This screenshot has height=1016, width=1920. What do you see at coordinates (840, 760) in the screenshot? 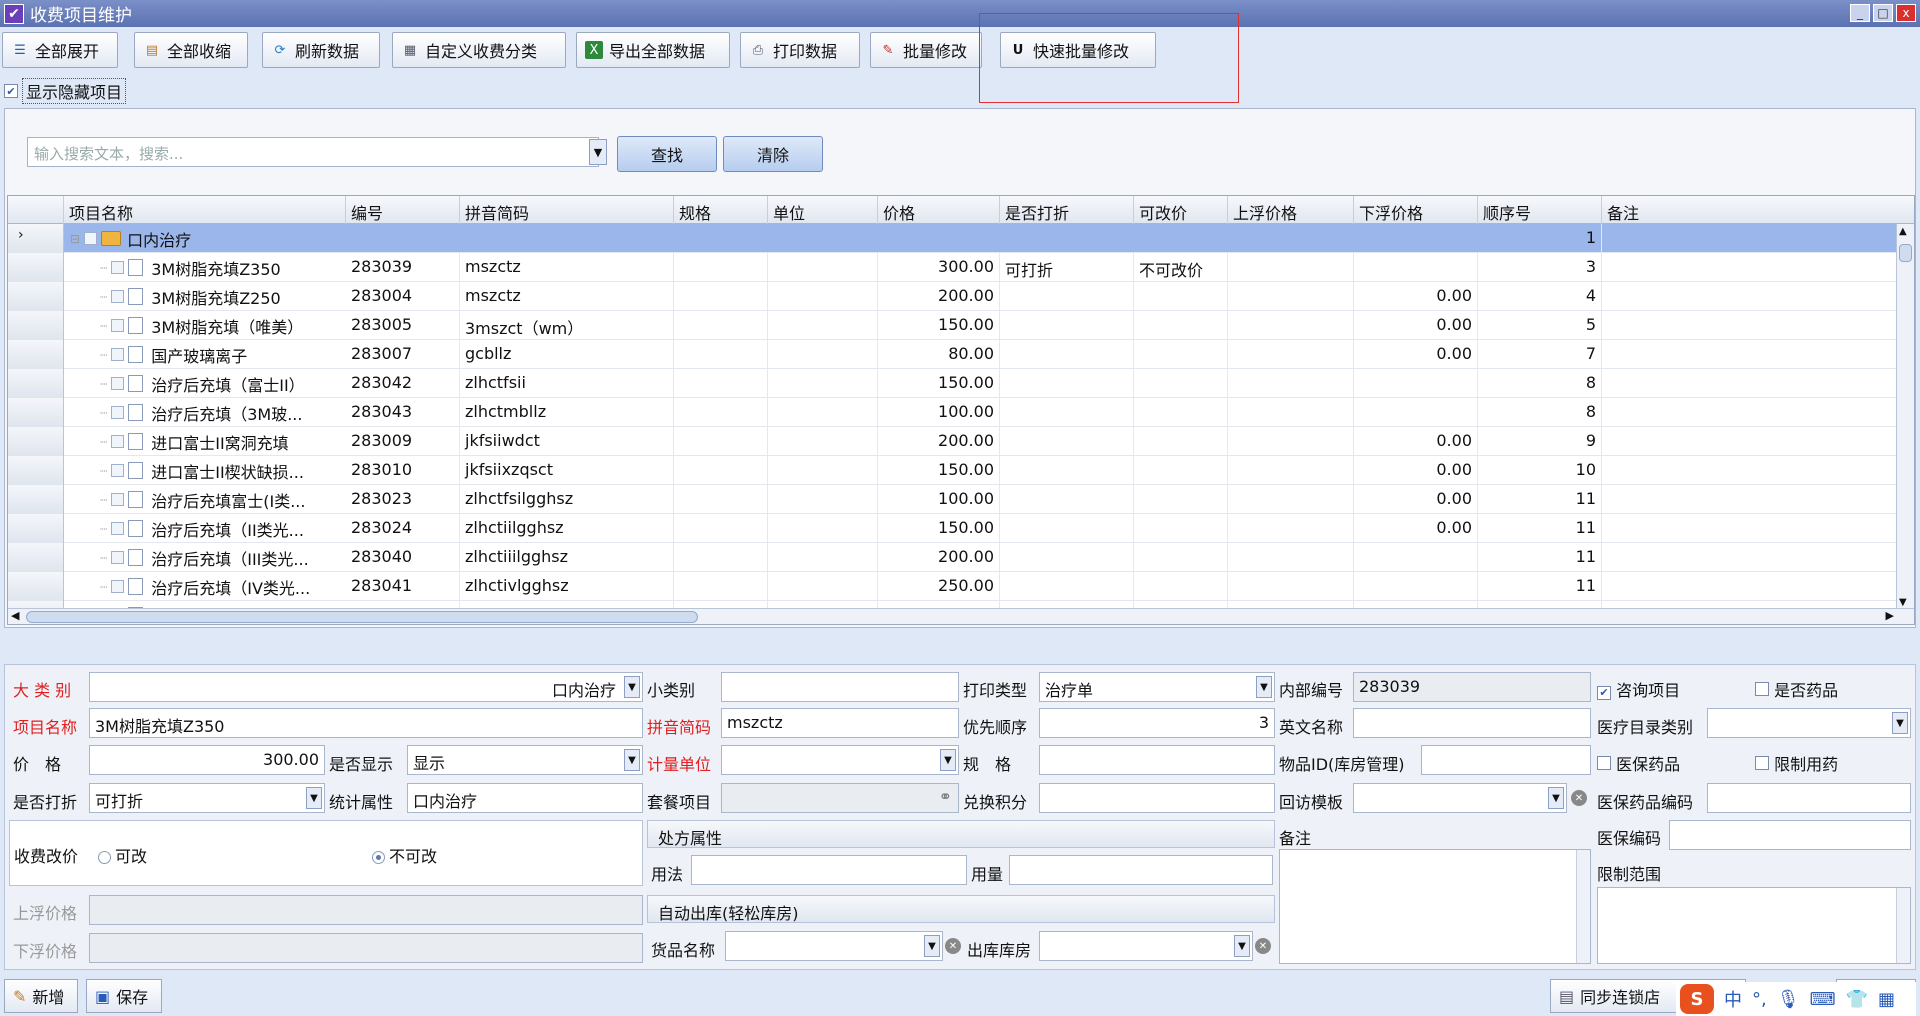
I see `unit-select: ▼` at bounding box center [840, 760].